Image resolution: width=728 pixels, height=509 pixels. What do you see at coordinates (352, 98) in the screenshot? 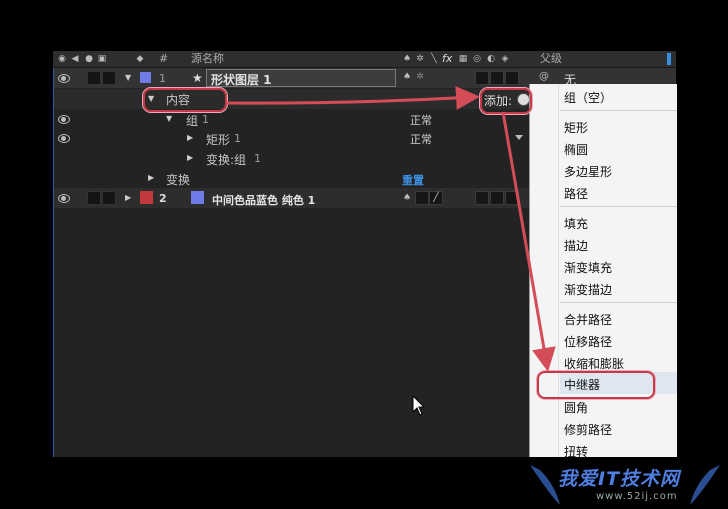
I see `arrow-to-add` at bounding box center [352, 98].